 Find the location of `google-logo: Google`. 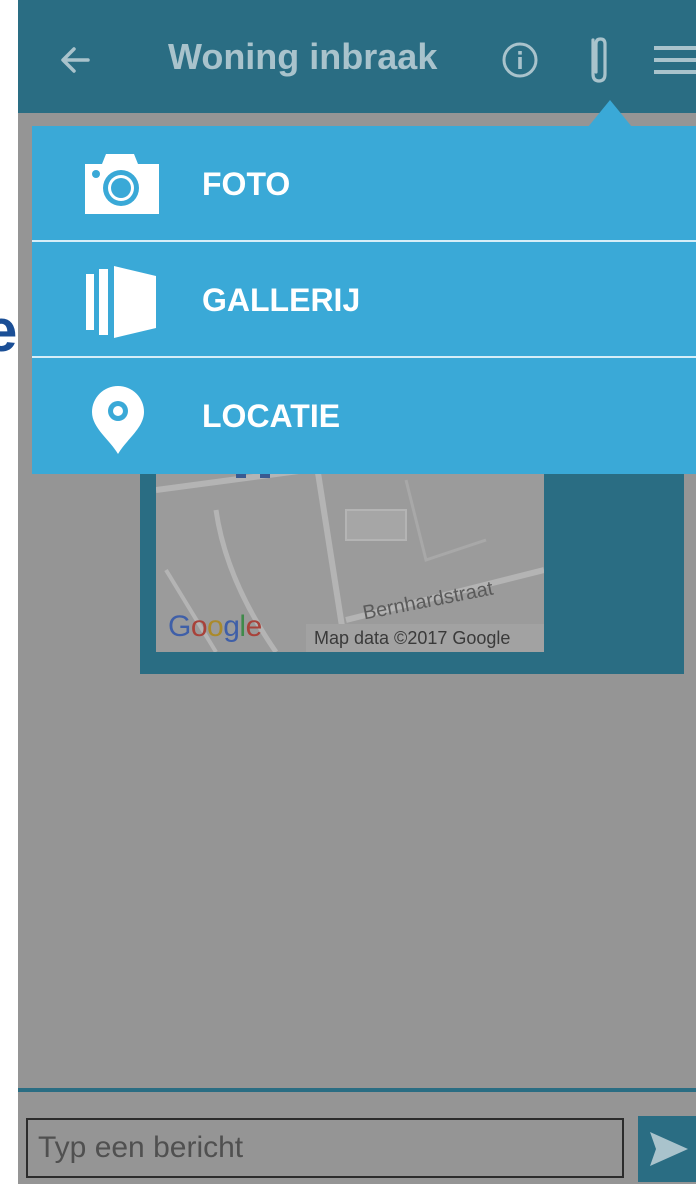

google-logo: Google is located at coordinates (215, 626).